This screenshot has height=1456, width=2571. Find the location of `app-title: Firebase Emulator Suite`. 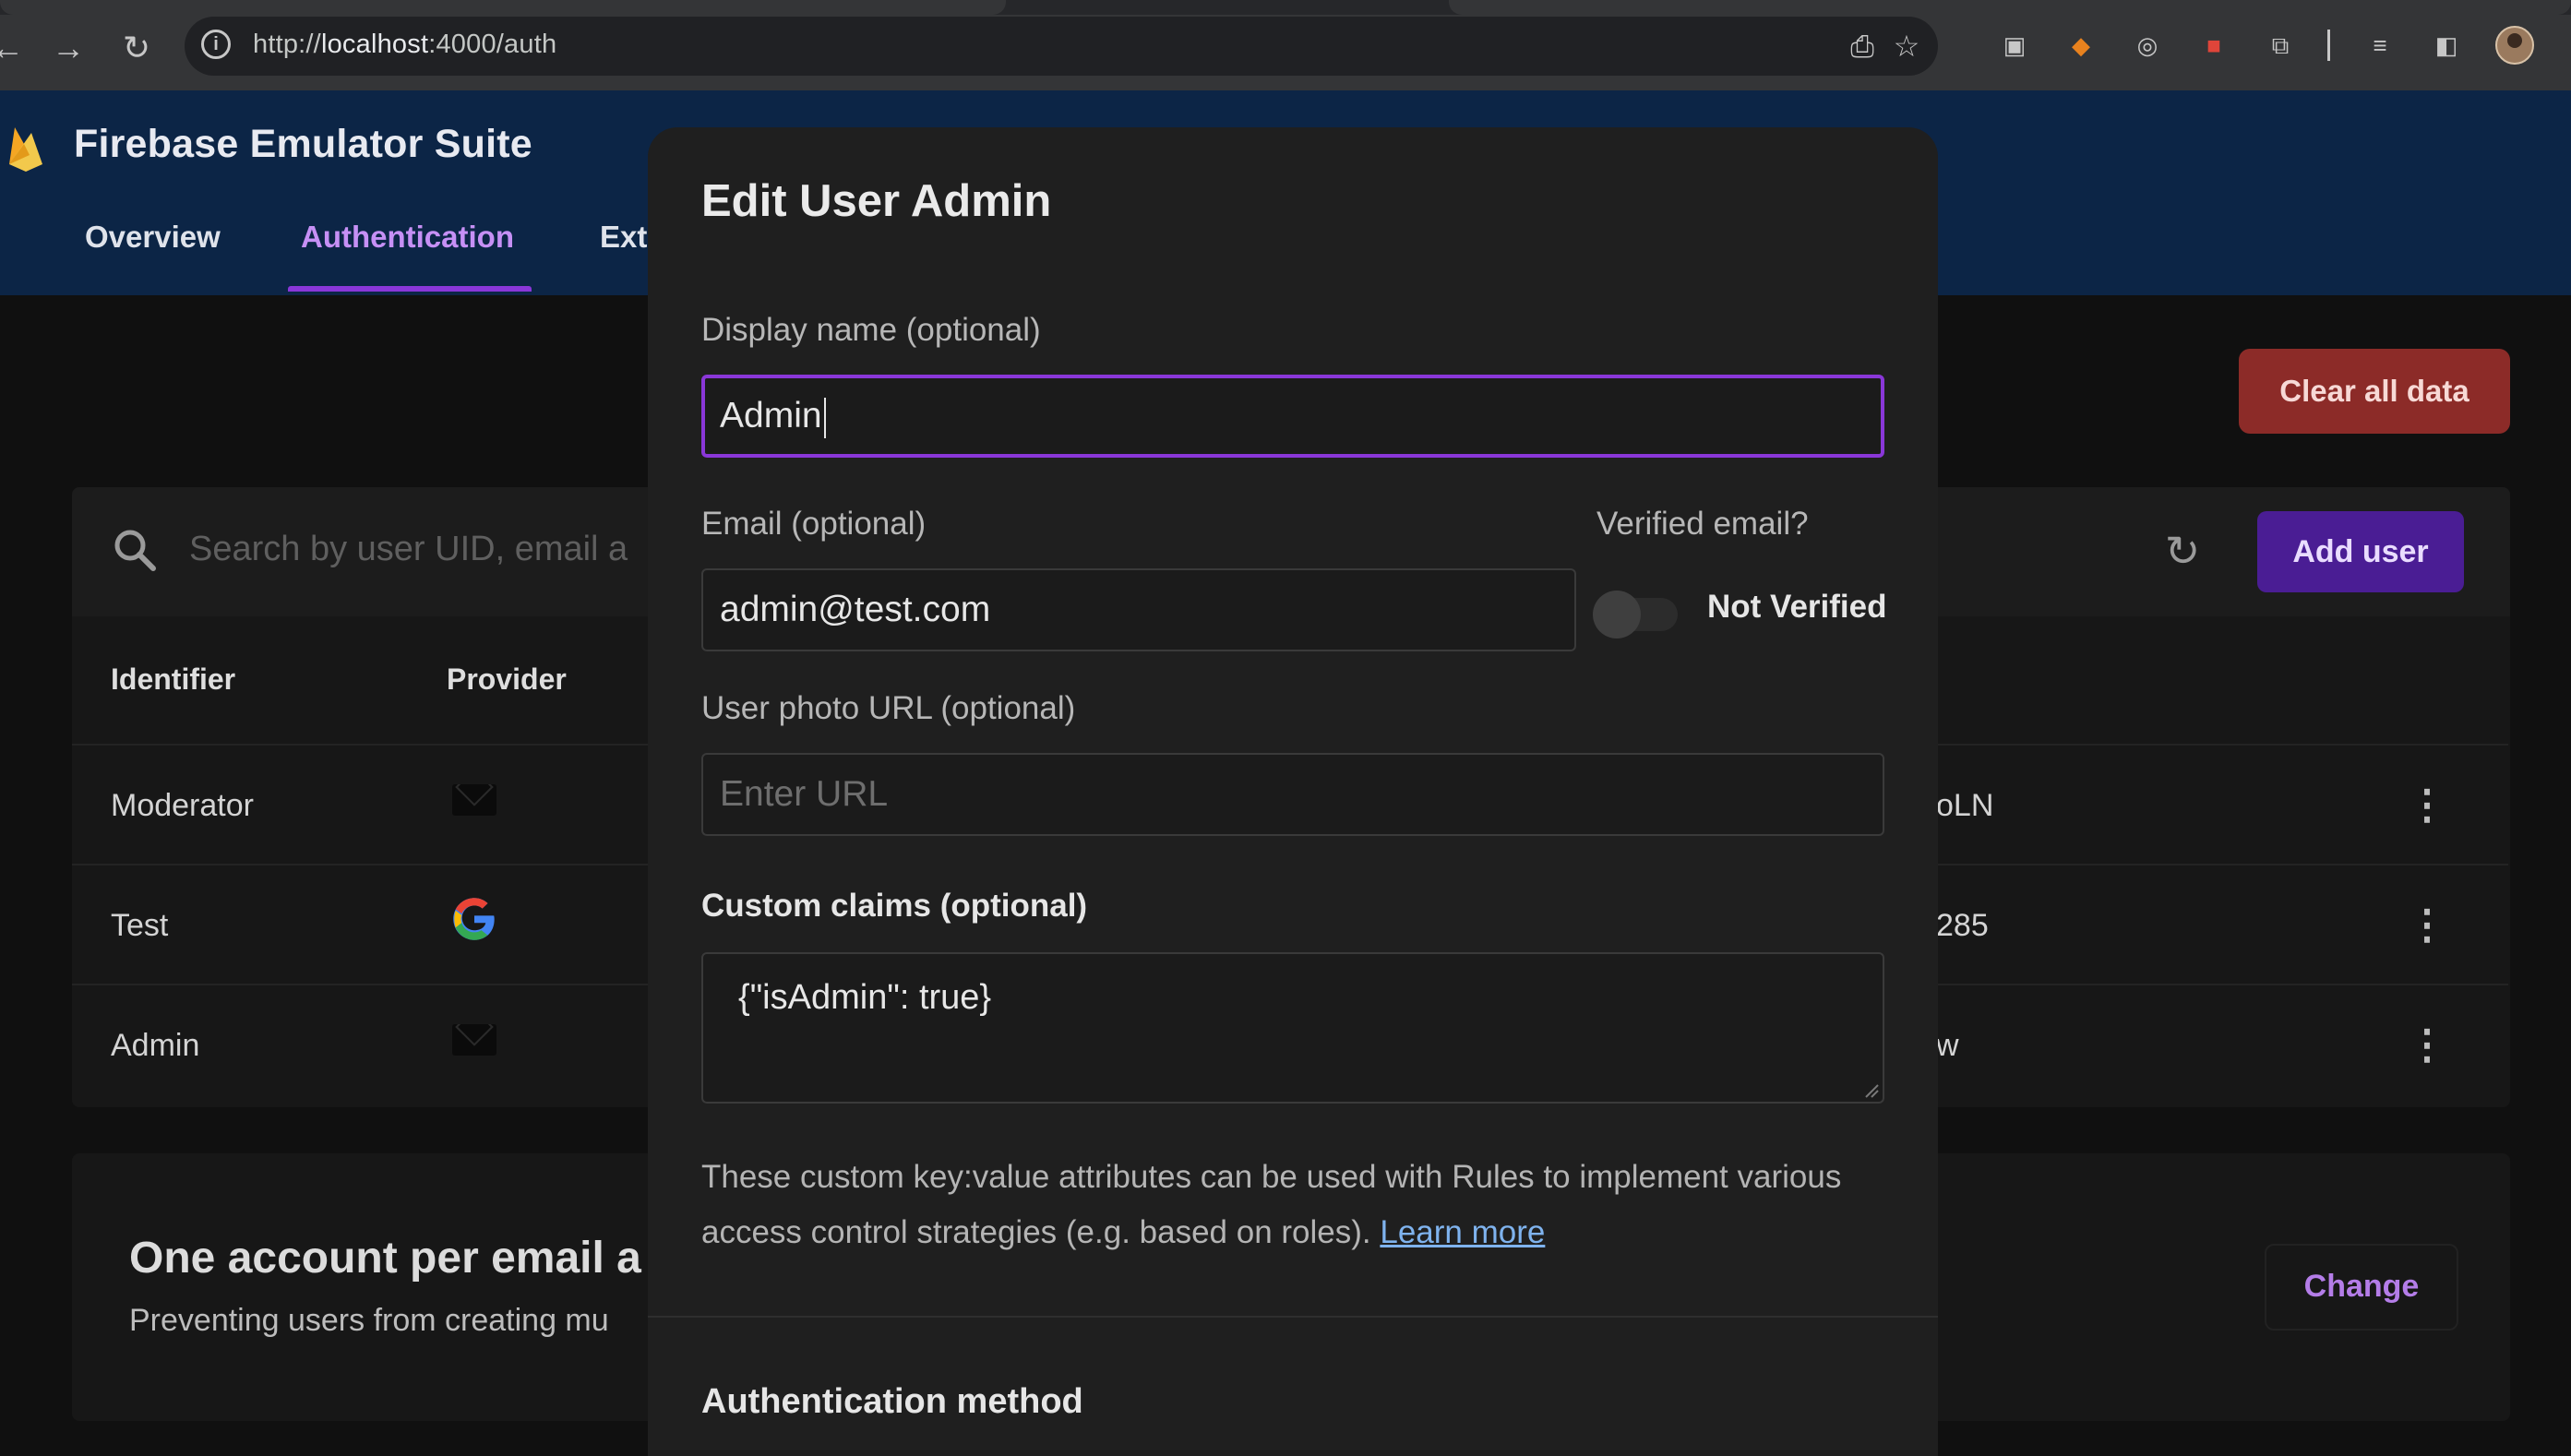

app-title: Firebase Emulator Suite is located at coordinates (303, 144).